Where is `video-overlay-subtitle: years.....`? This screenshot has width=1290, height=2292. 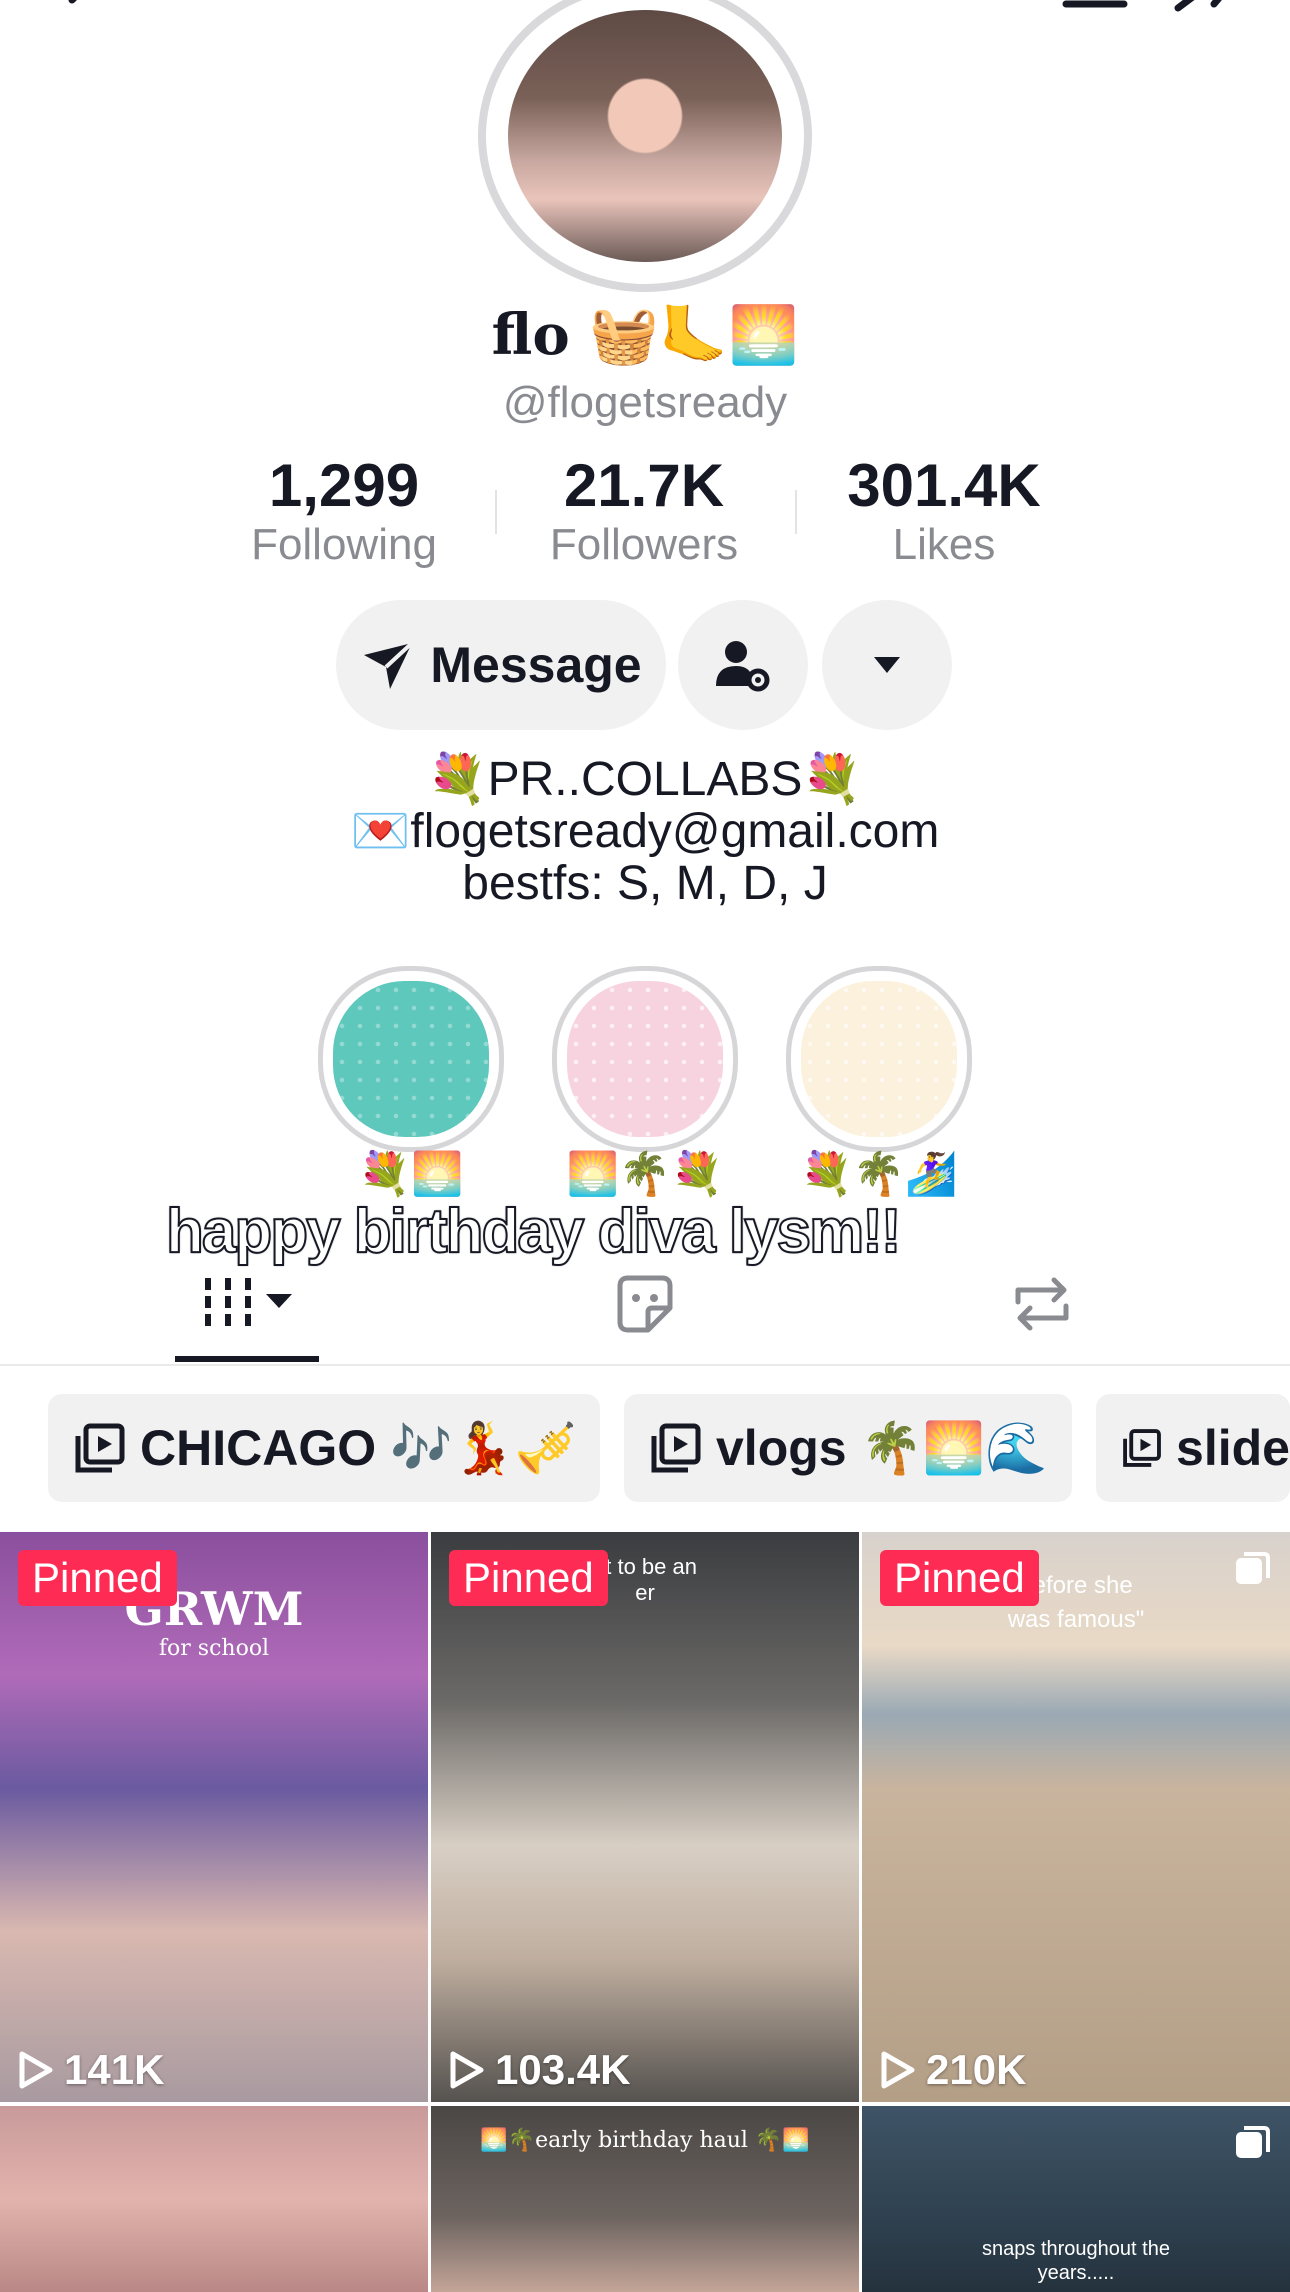 video-overlay-subtitle: years..... is located at coordinates (1076, 2273).